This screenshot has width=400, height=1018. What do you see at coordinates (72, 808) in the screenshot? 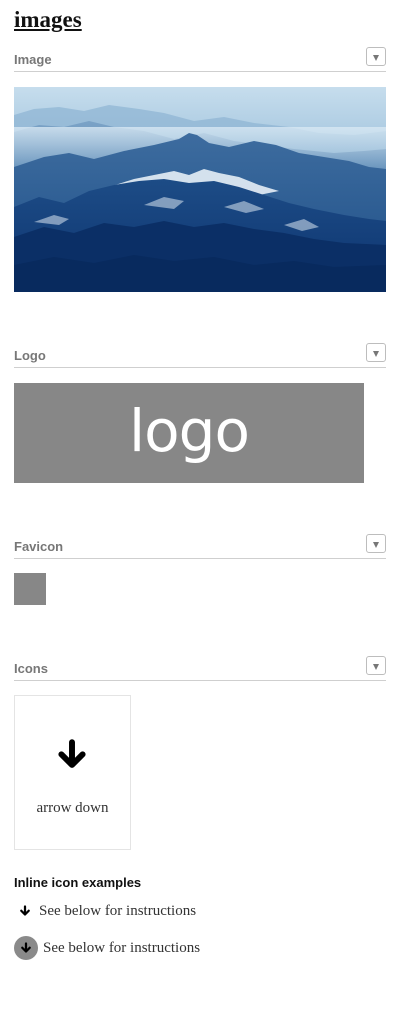
I see `icon-card-label: arrow down` at bounding box center [72, 808].